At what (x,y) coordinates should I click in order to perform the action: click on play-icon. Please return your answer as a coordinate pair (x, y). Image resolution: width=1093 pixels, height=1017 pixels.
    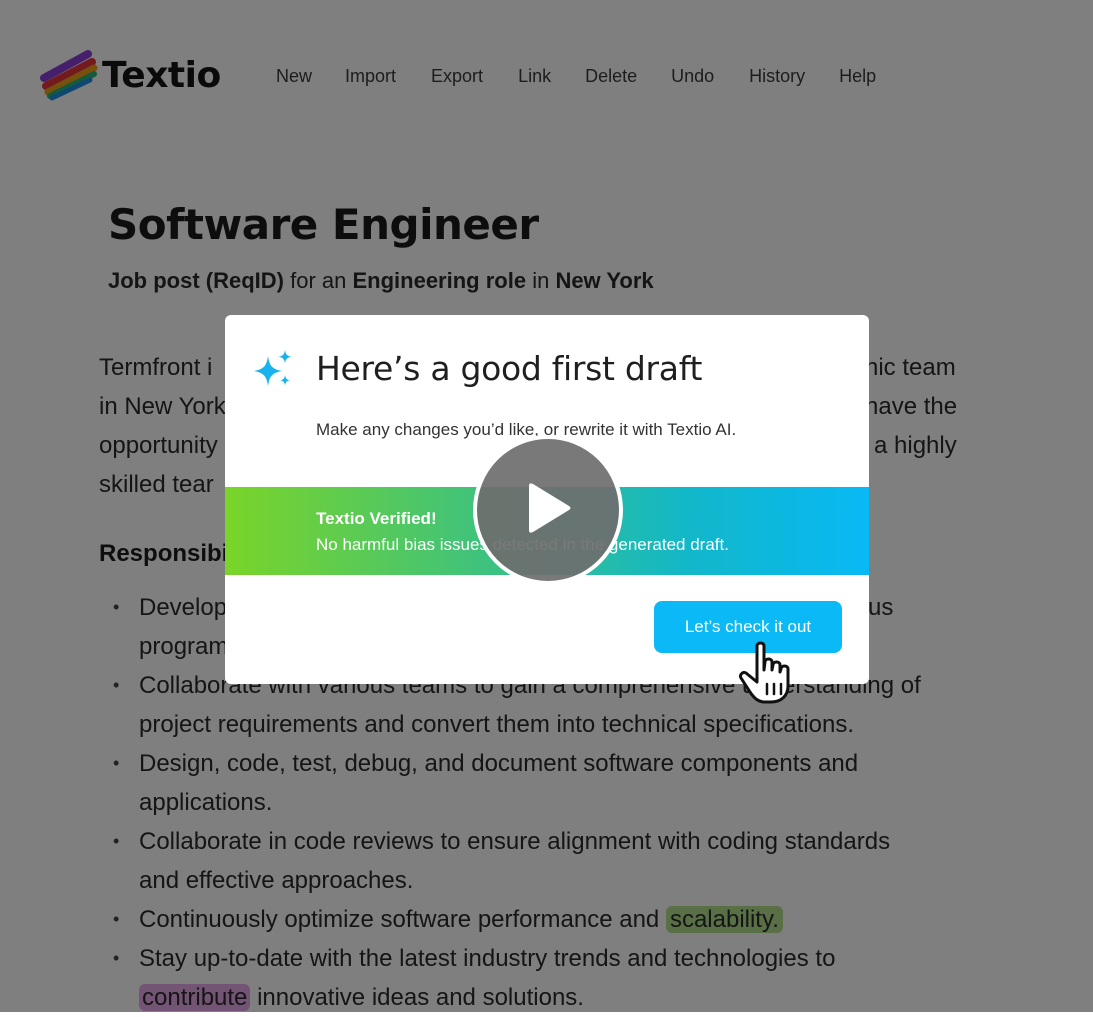
    Looking at the image, I should click on (550, 508).